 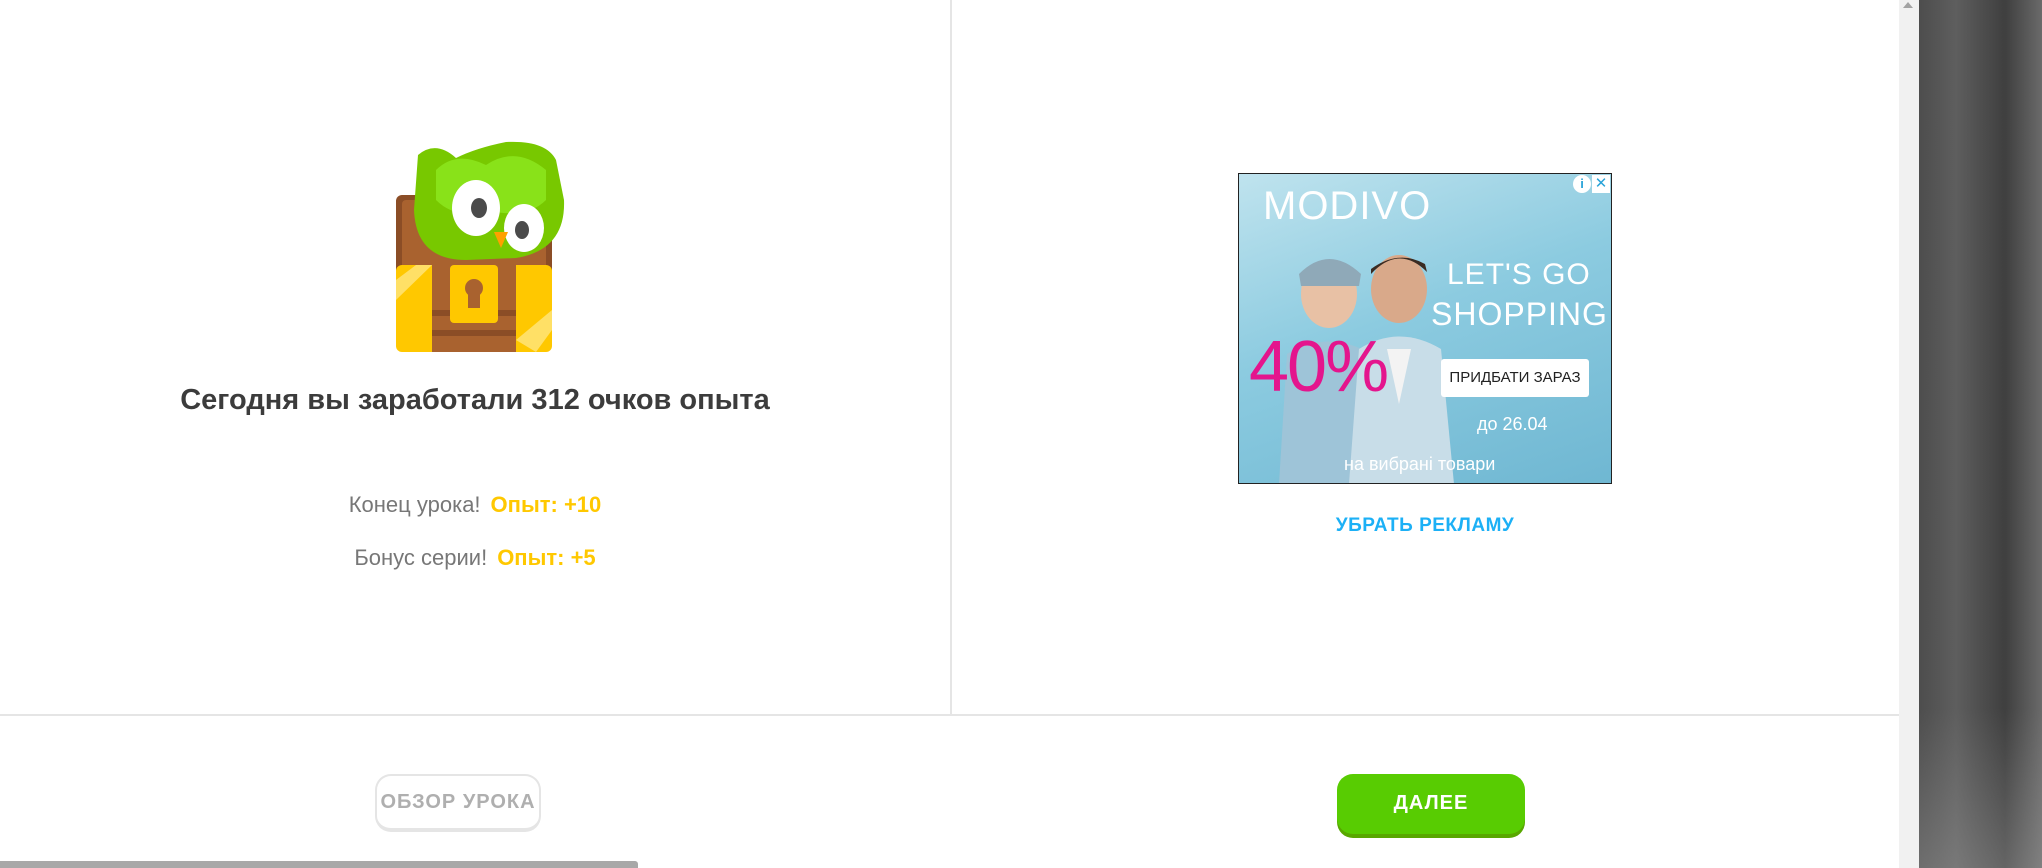 I want to click on review-lesson-button: ОБЗОР УРОКА, so click(x=458, y=803).